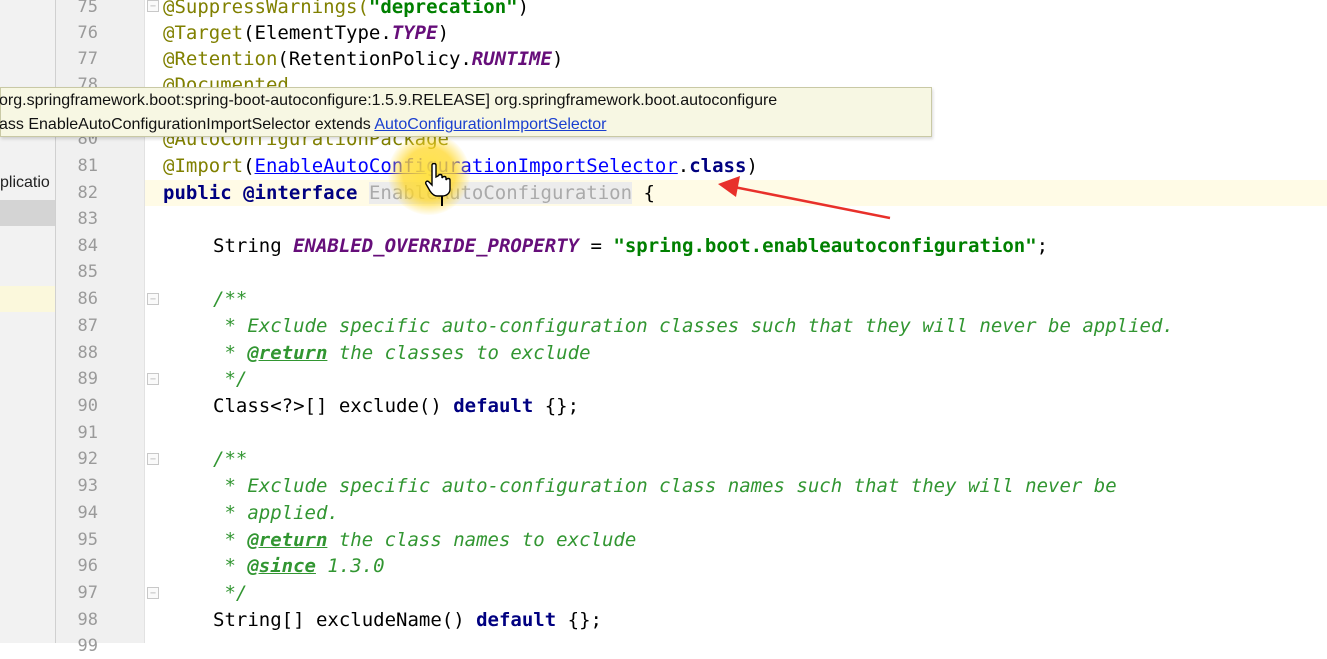 This screenshot has height=659, width=1327. Describe the element at coordinates (490, 124) in the screenshot. I see `tooltip-superclass-link: AutoConfigurationImportSelector` at that location.